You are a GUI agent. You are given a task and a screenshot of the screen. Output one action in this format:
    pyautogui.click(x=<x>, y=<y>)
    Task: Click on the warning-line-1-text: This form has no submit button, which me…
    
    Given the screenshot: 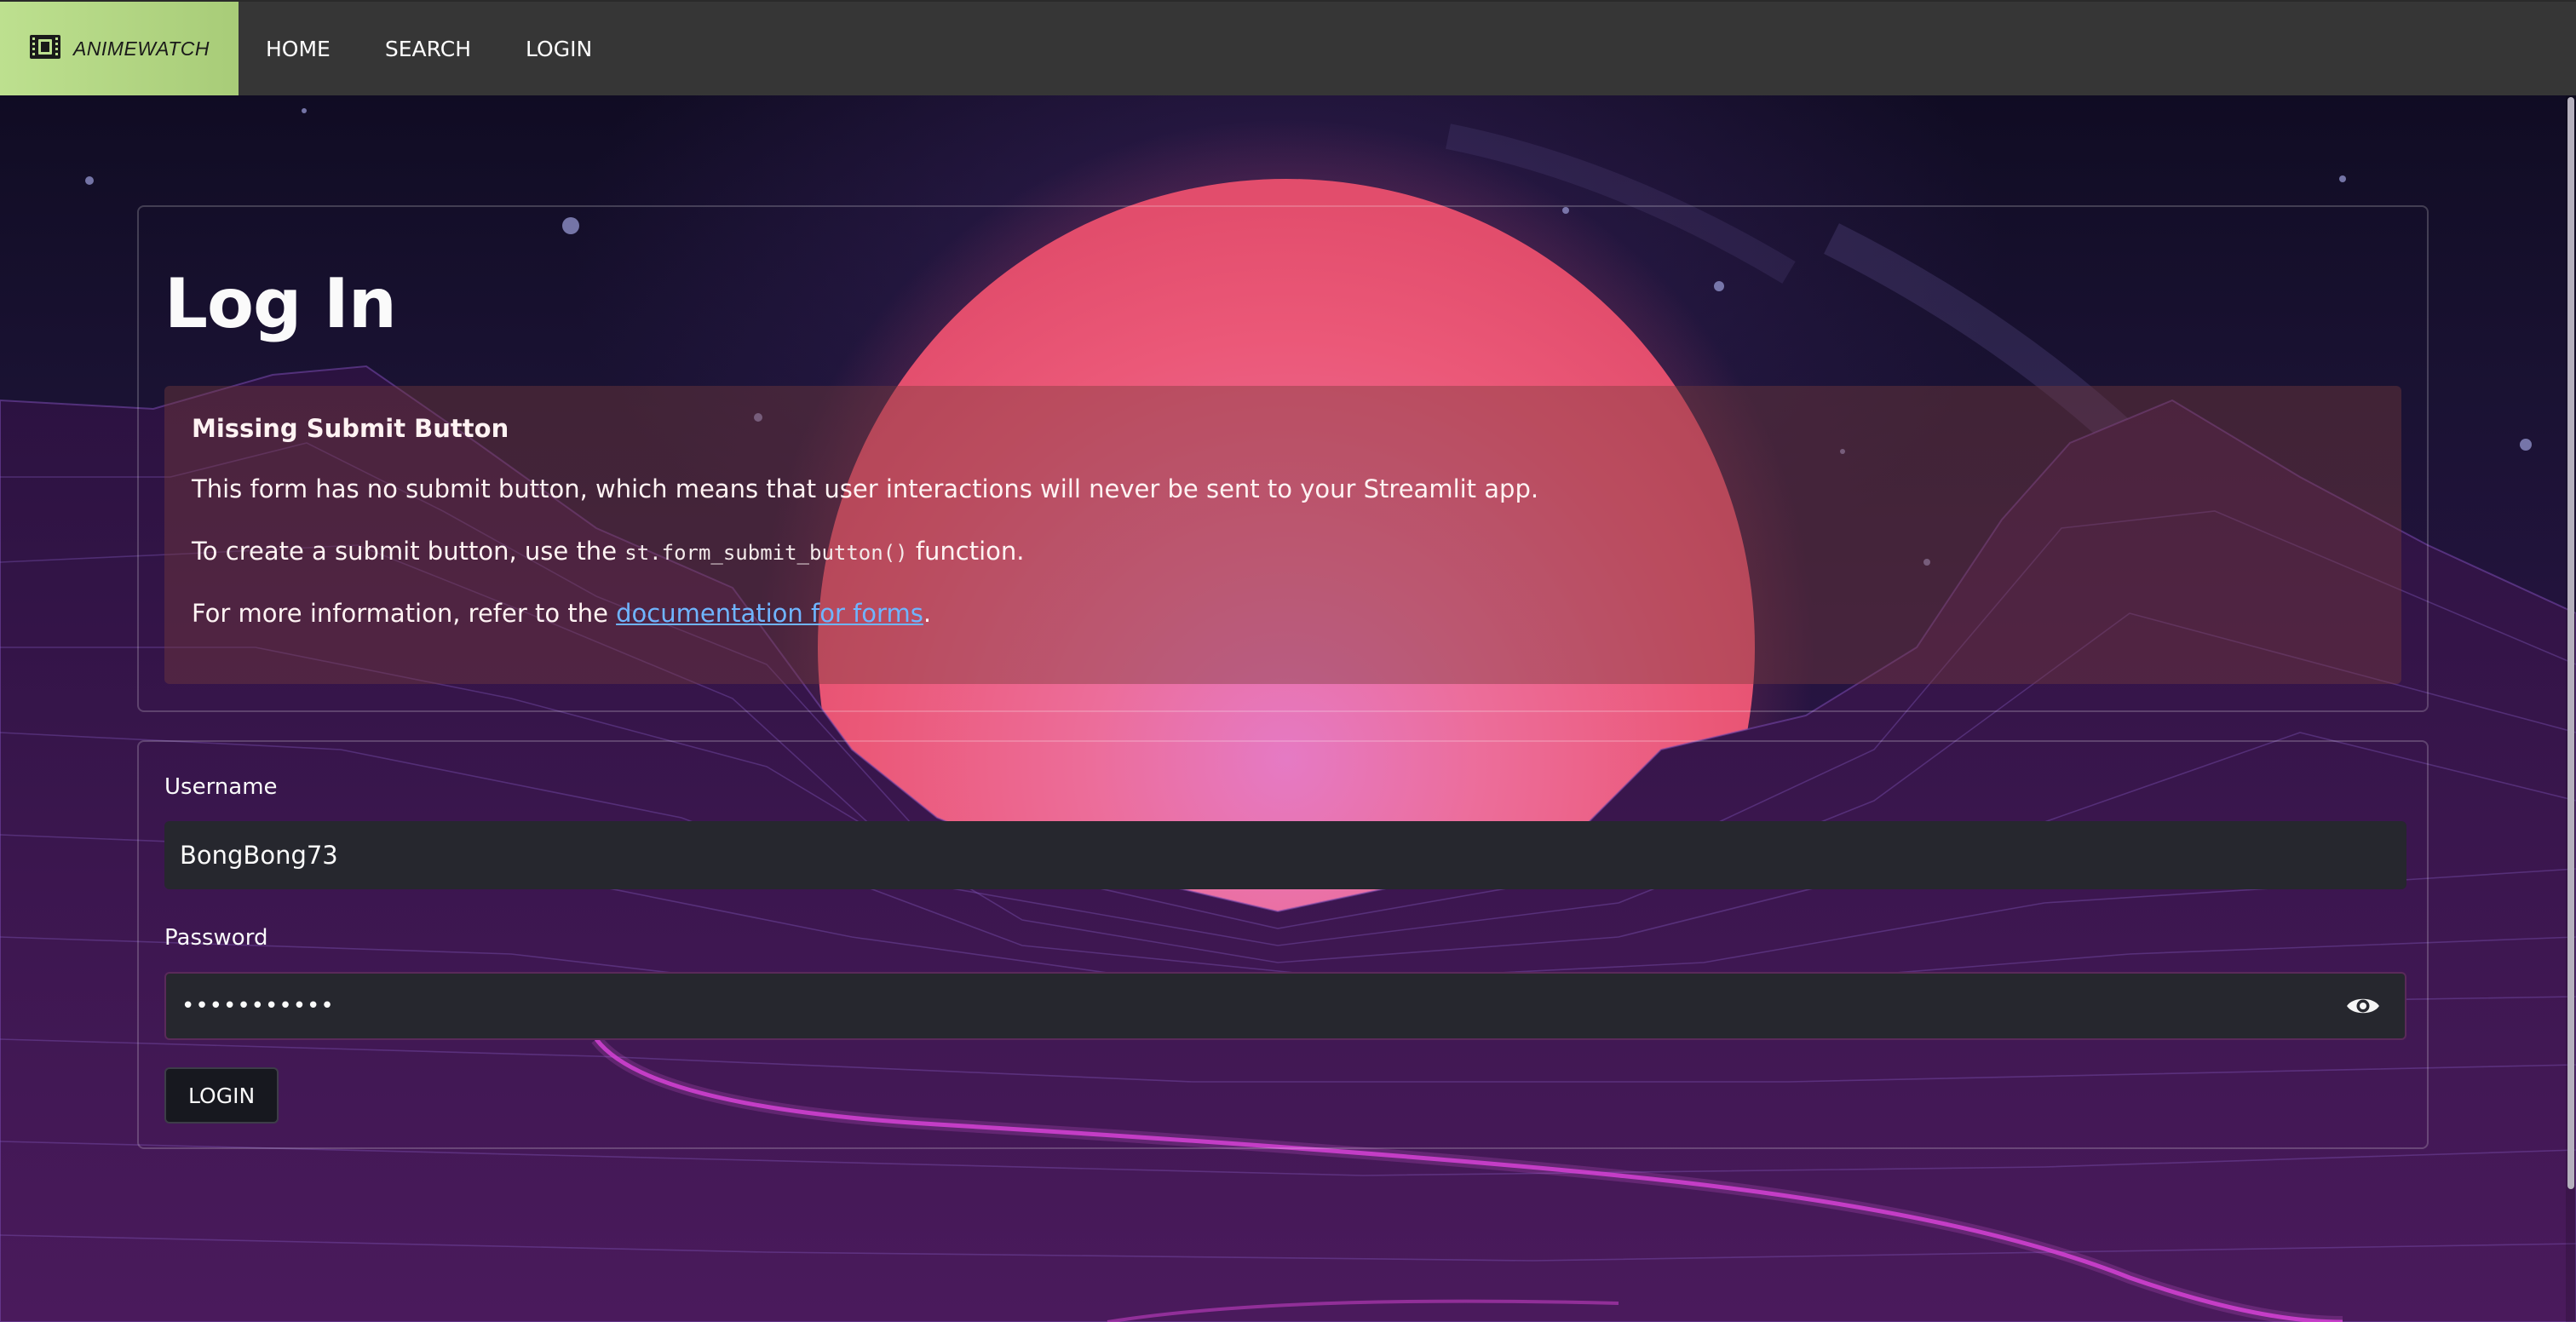 What is the action you would take?
    pyautogui.click(x=866, y=488)
    